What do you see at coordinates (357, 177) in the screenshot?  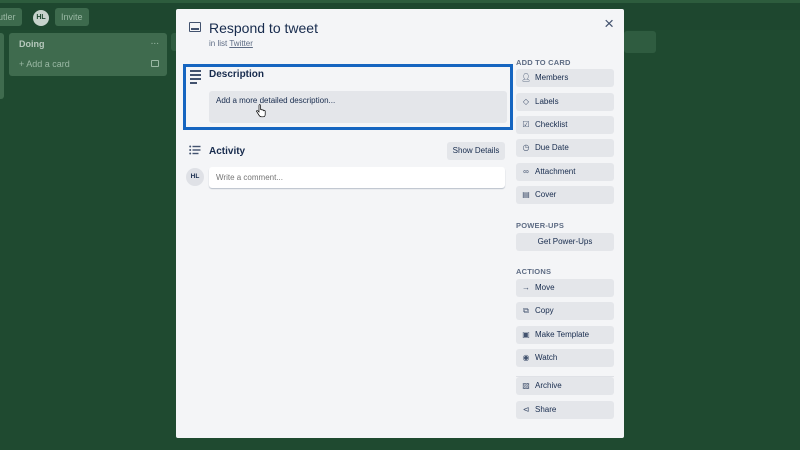 I see `comment-input` at bounding box center [357, 177].